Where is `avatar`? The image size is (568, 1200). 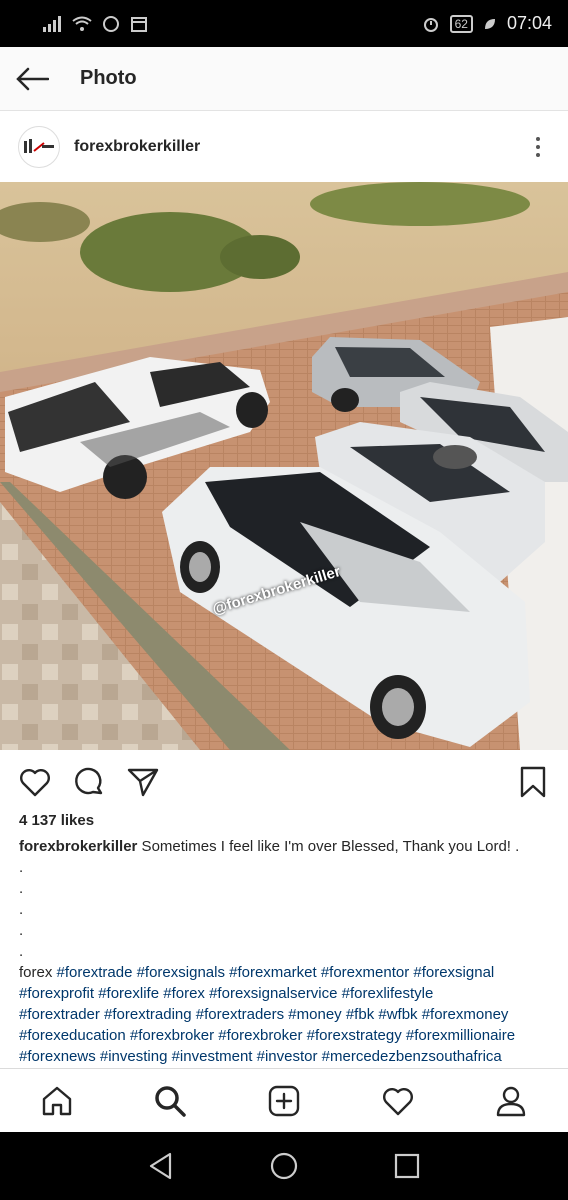 avatar is located at coordinates (39, 147).